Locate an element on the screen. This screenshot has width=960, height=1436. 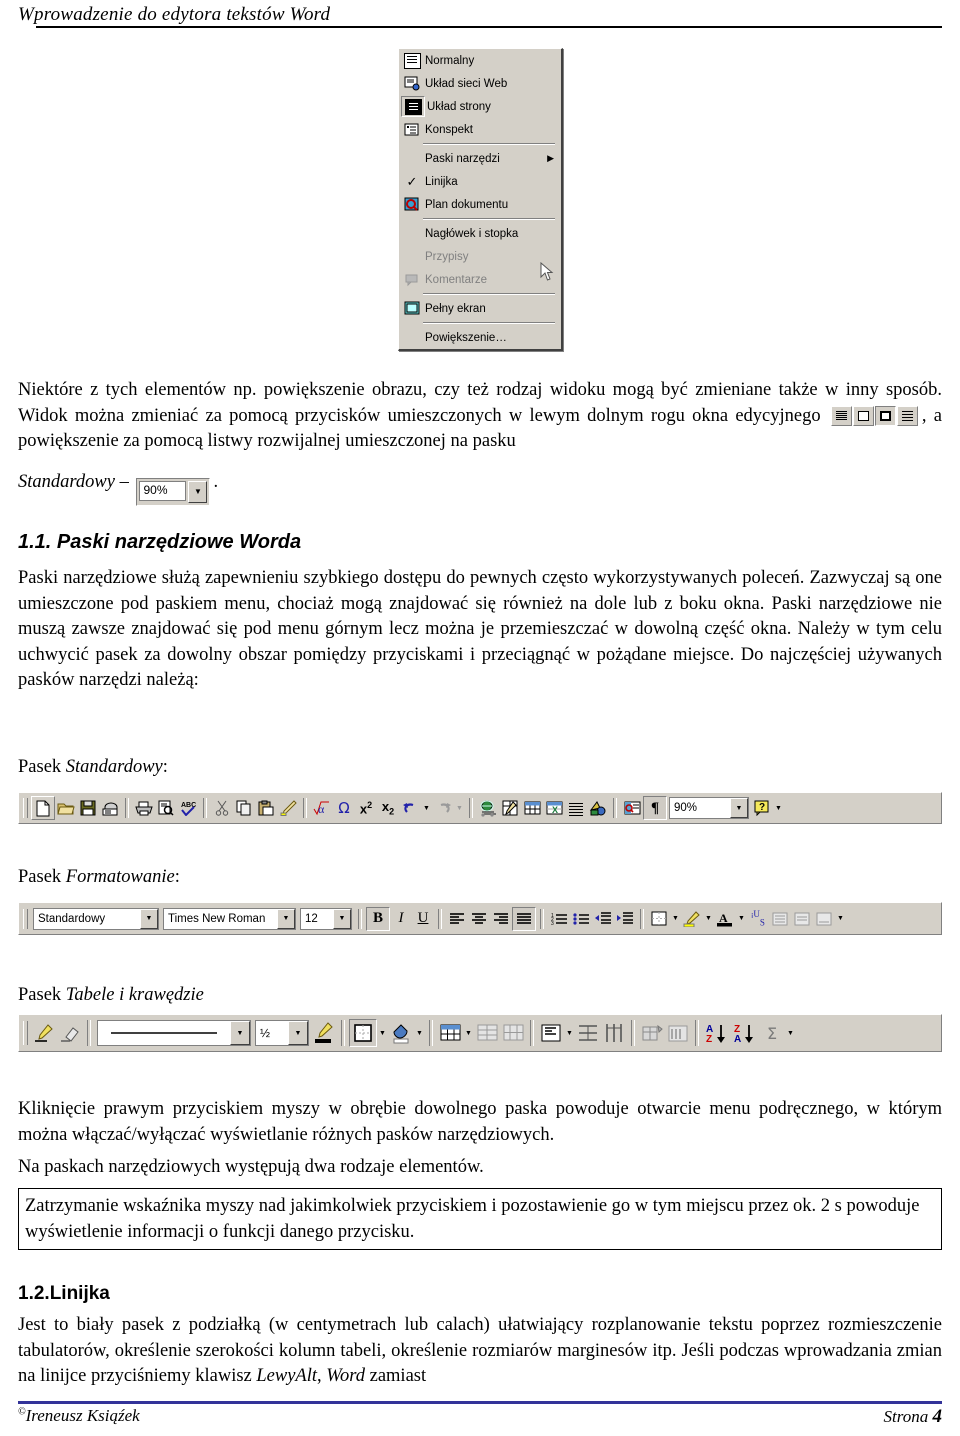
underline-icon: U is located at coordinates (423, 919).